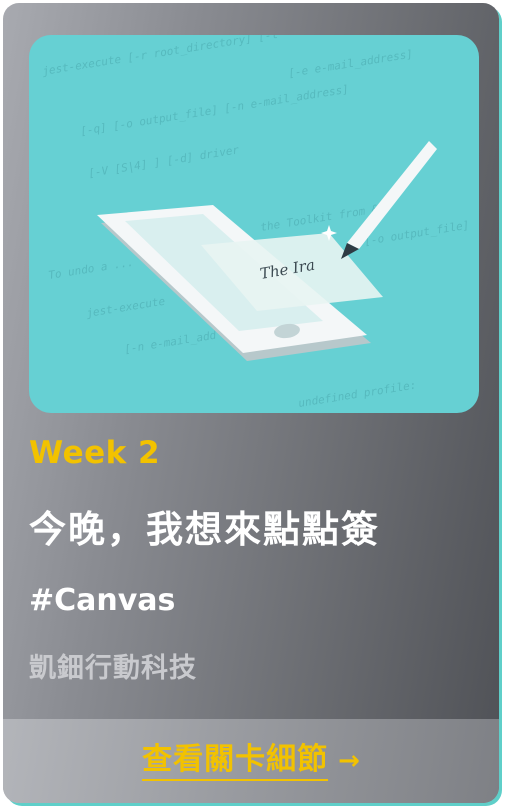  Describe the element at coordinates (350, 63) in the screenshot. I see `code-line: [-e e-mail_address]` at that location.